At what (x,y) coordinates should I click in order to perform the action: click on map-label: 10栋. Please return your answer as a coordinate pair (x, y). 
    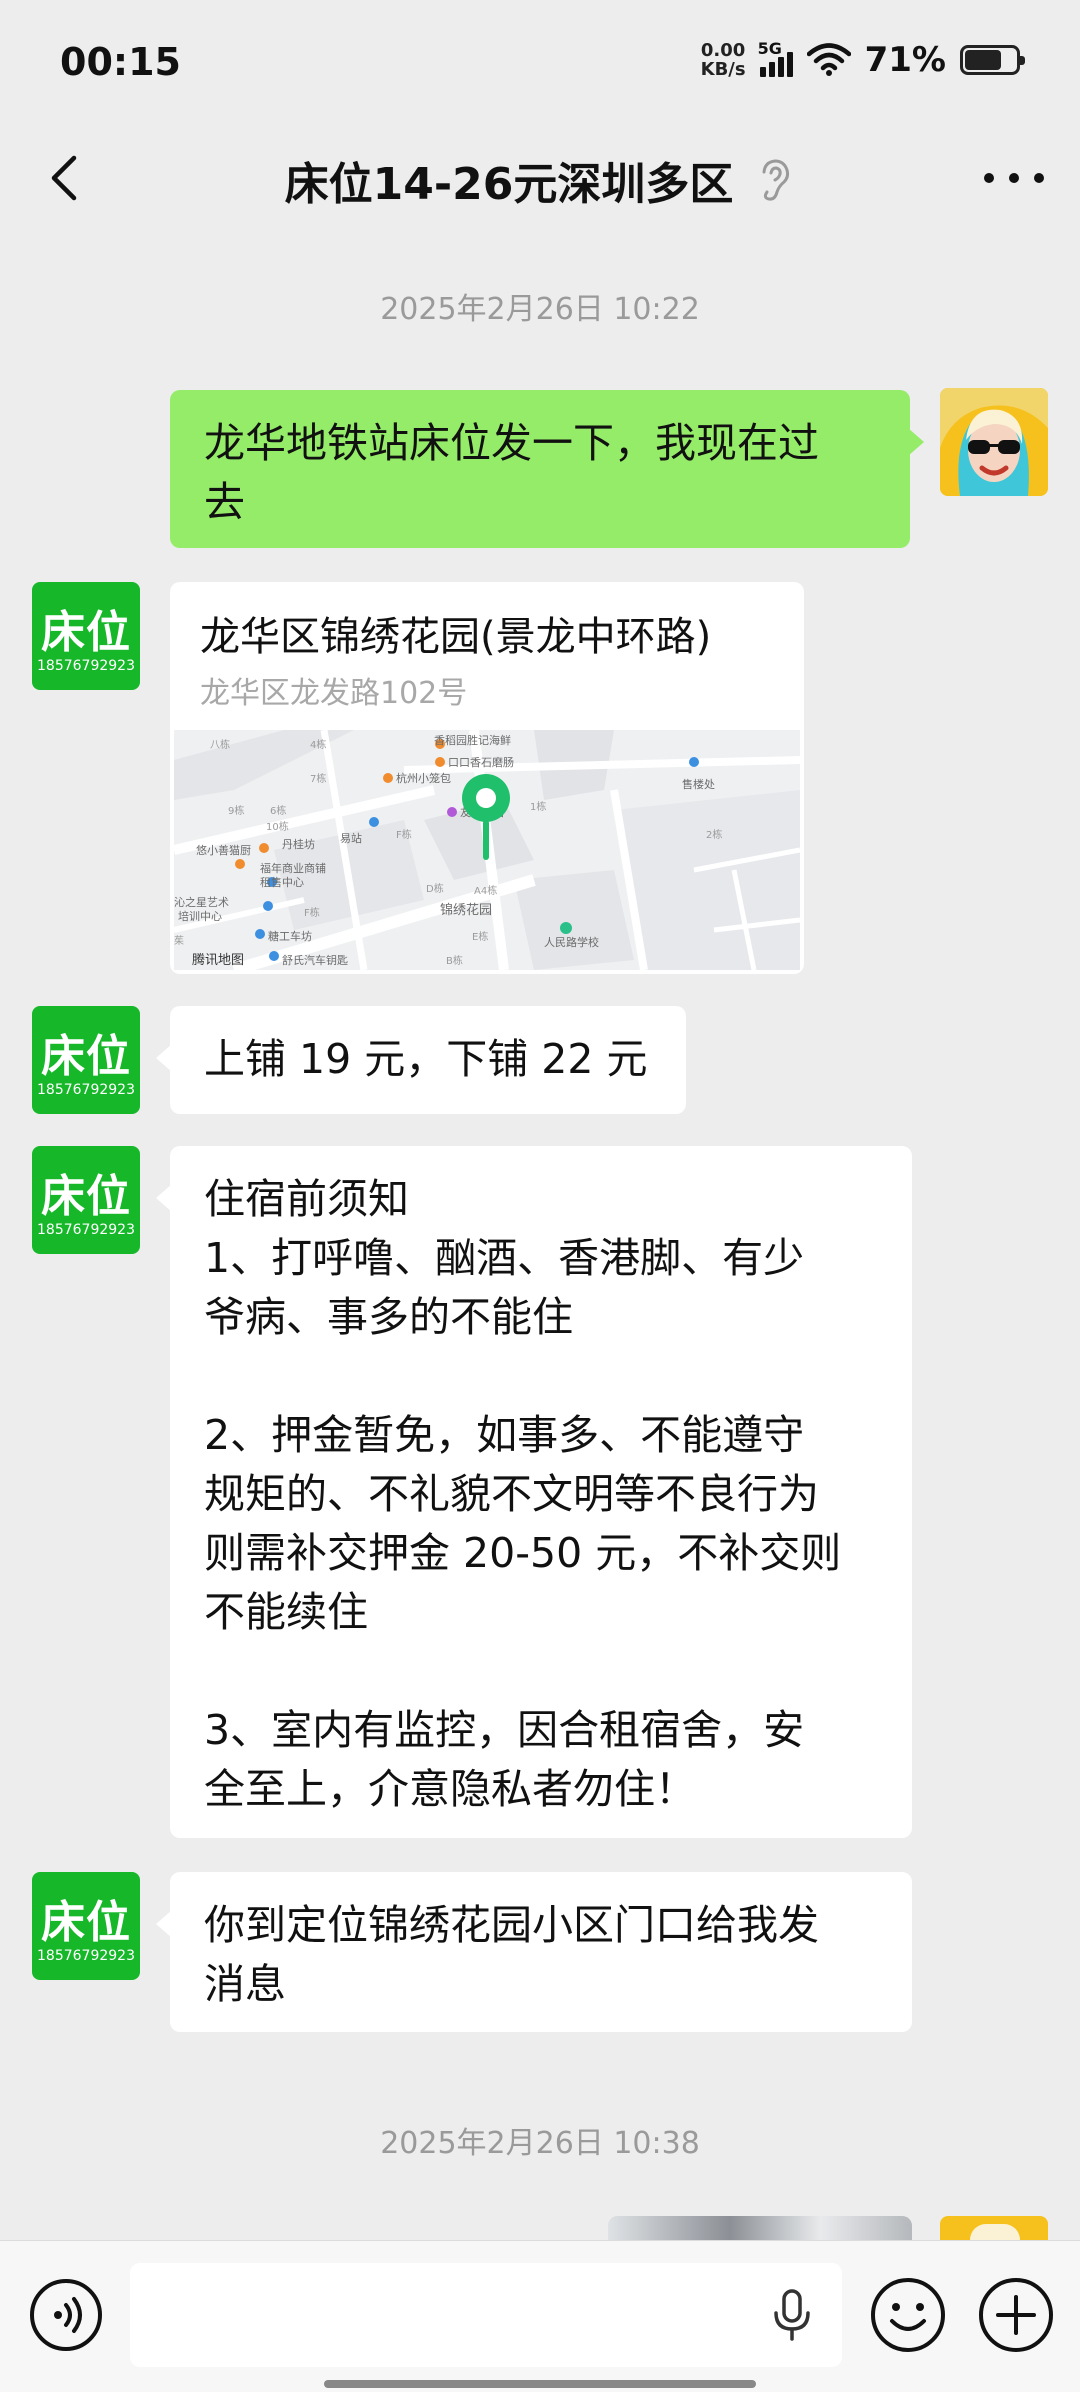
    Looking at the image, I should click on (277, 826).